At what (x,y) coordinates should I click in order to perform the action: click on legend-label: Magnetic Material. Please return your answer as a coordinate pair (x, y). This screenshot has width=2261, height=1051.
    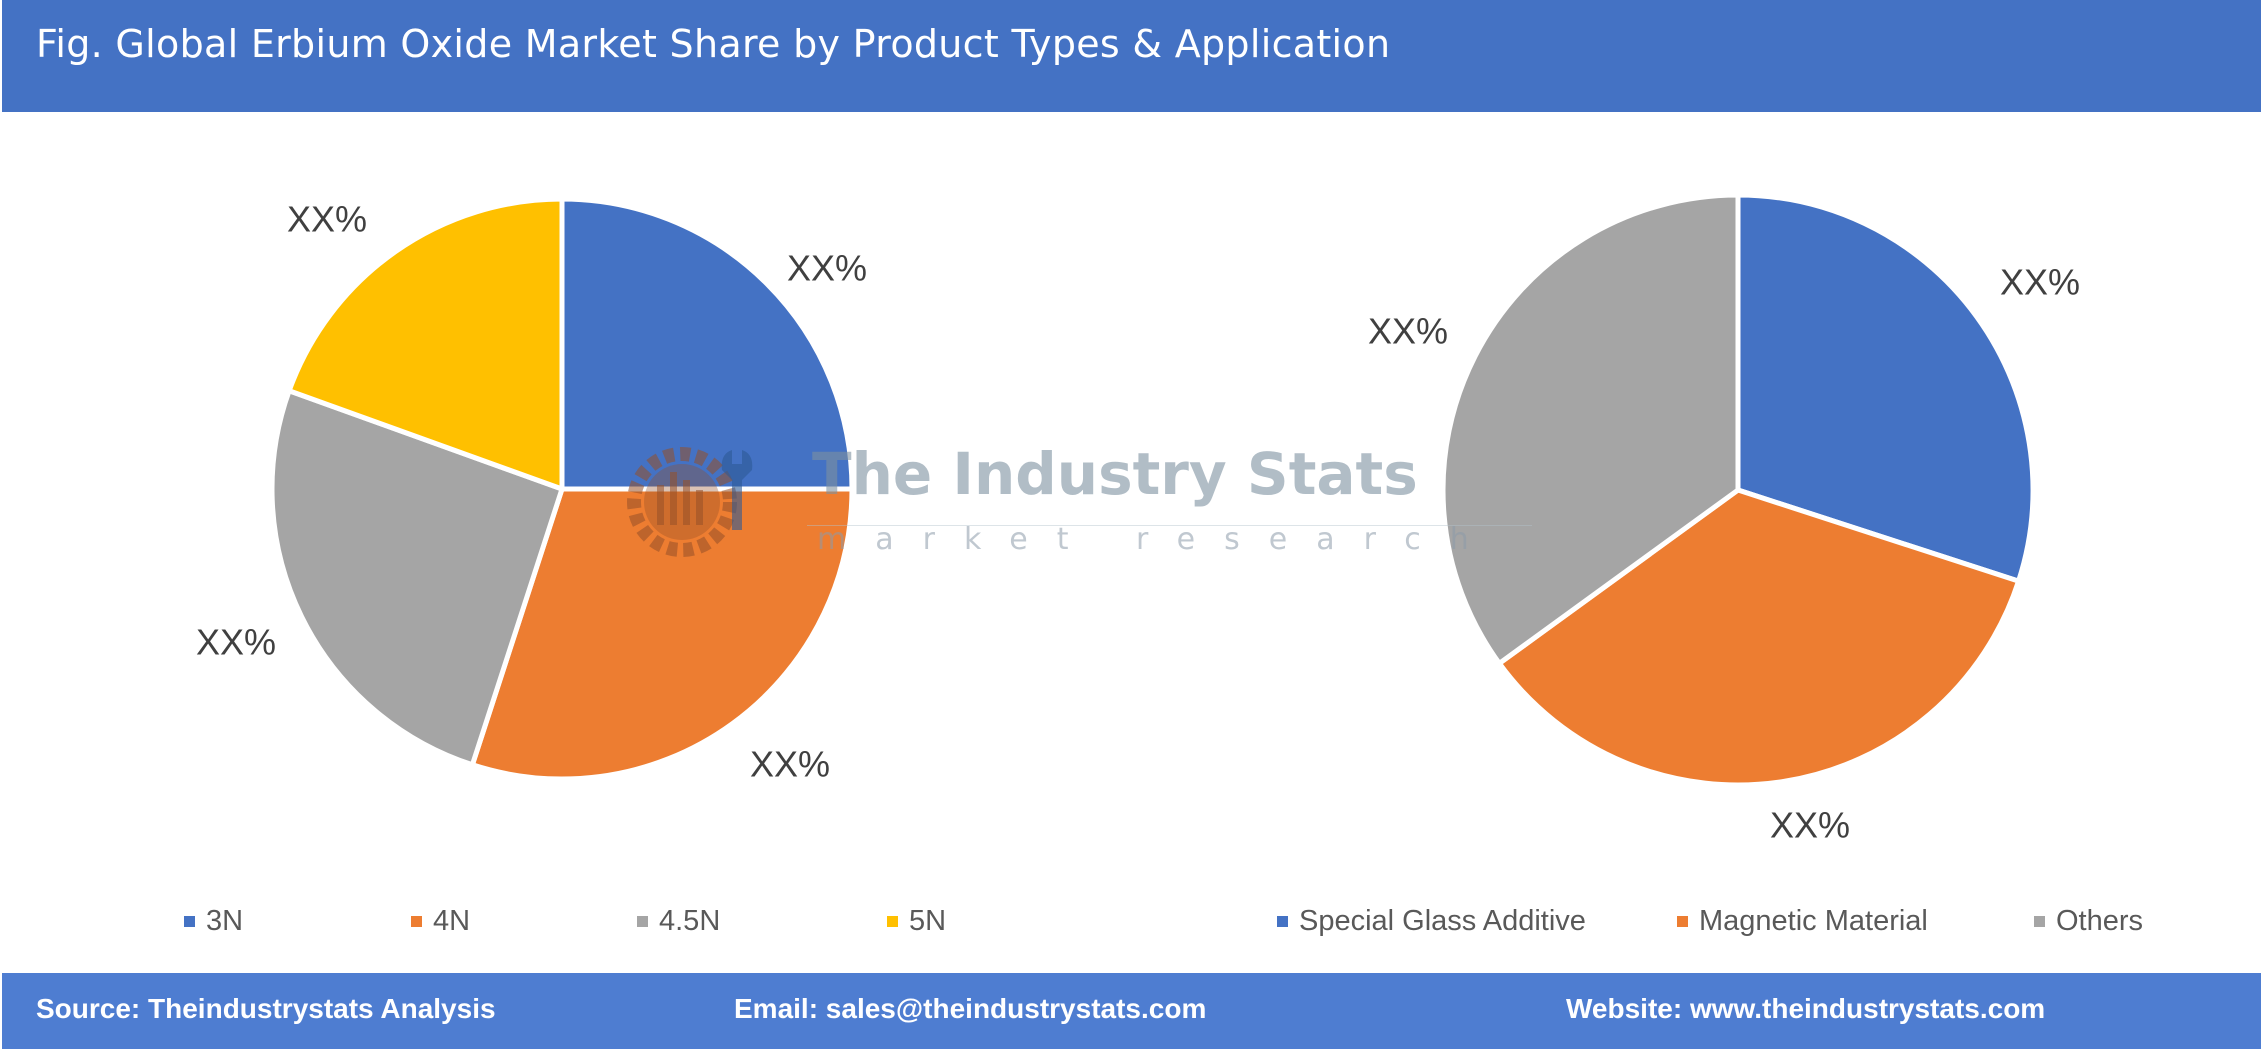
    Looking at the image, I should click on (1813, 921).